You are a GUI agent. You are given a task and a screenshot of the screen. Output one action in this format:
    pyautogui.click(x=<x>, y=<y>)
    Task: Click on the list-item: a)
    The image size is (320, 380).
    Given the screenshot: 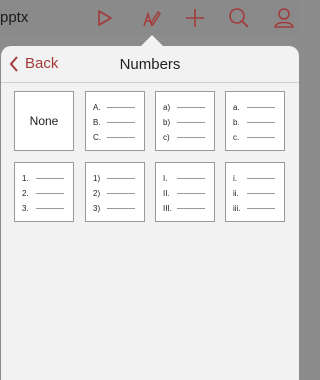 What is the action you would take?
    pyautogui.click(x=184, y=107)
    